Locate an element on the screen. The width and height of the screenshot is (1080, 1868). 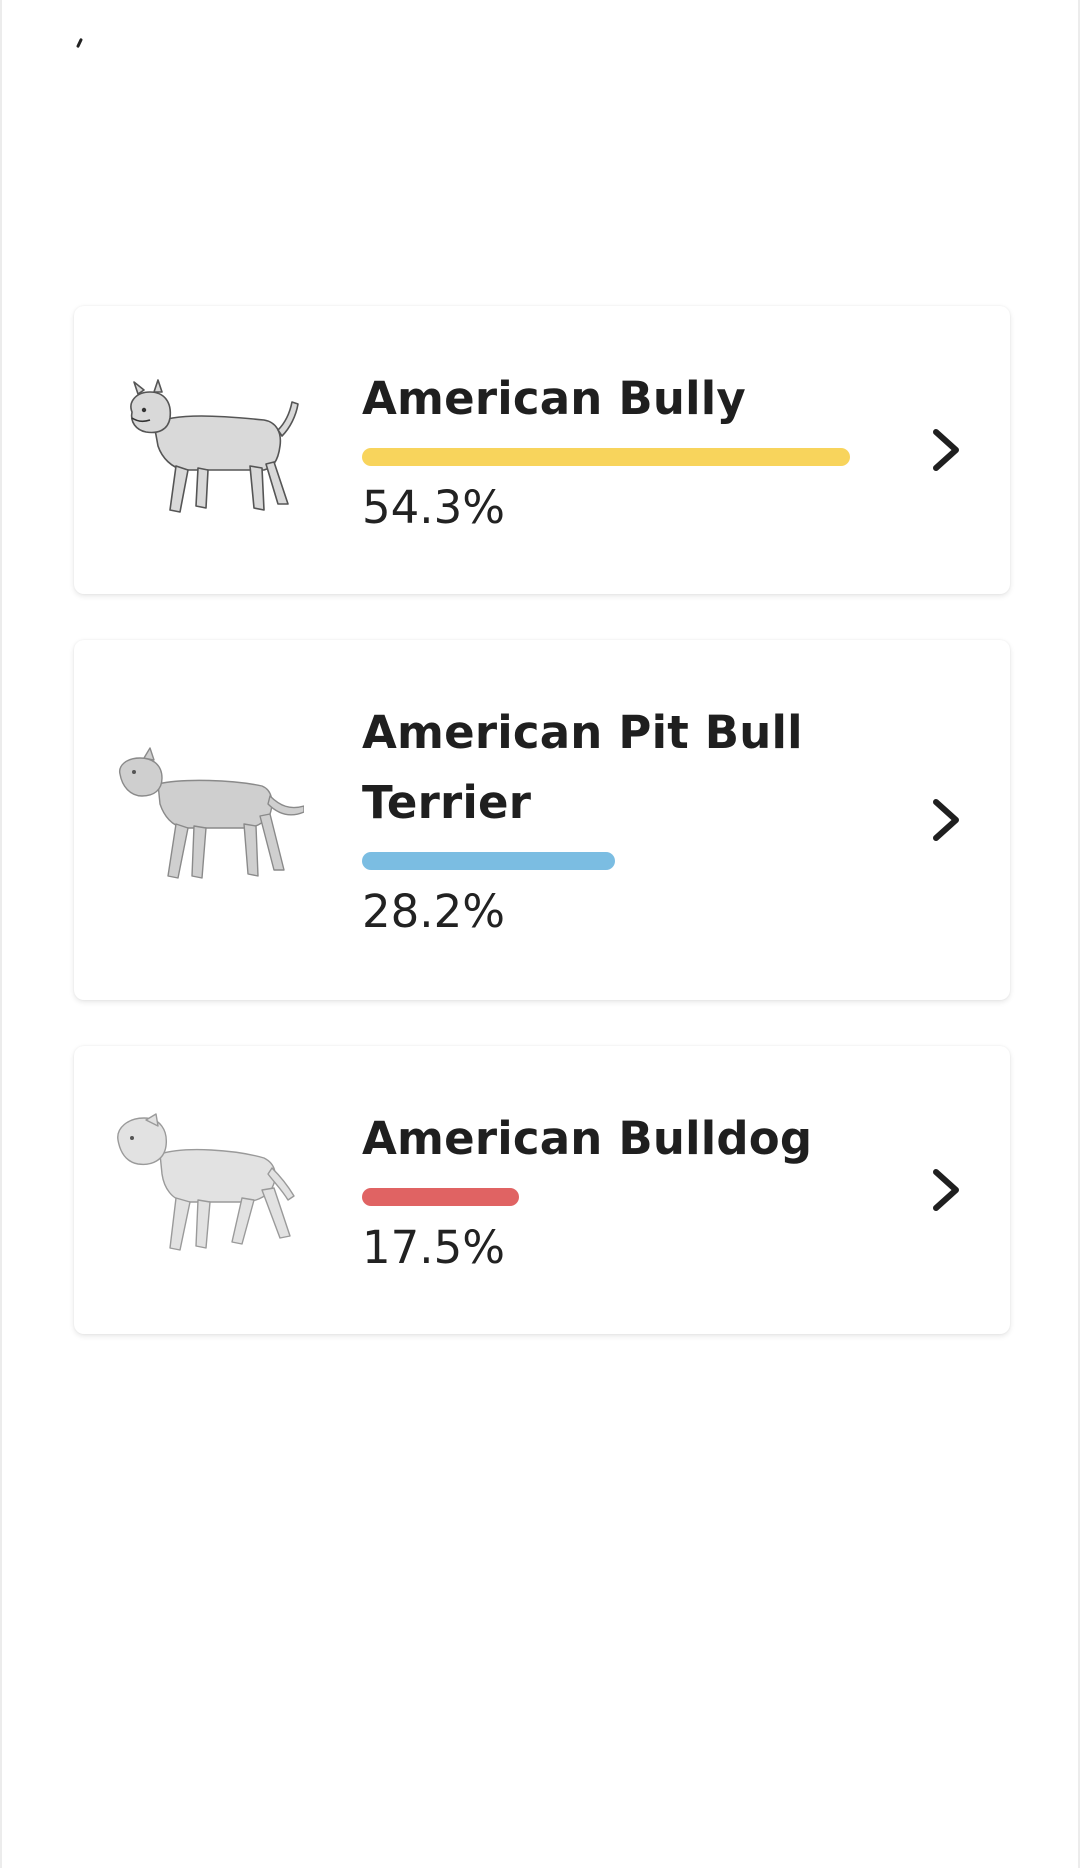
breed-name: American Bulldog is located at coordinates (587, 1138).